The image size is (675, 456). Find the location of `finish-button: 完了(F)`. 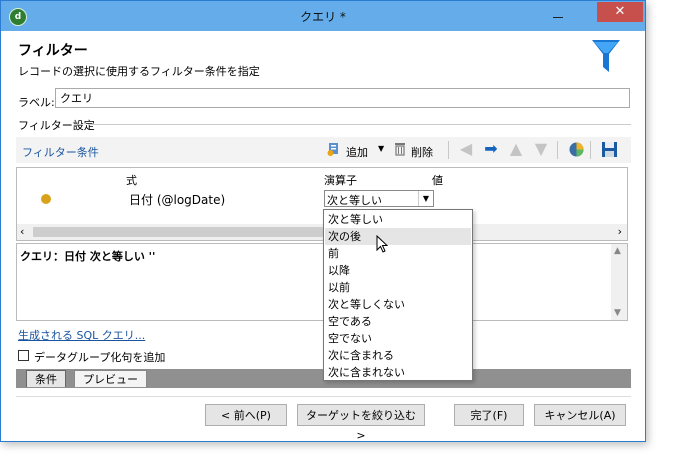

finish-button: 完了(F) is located at coordinates (489, 415).